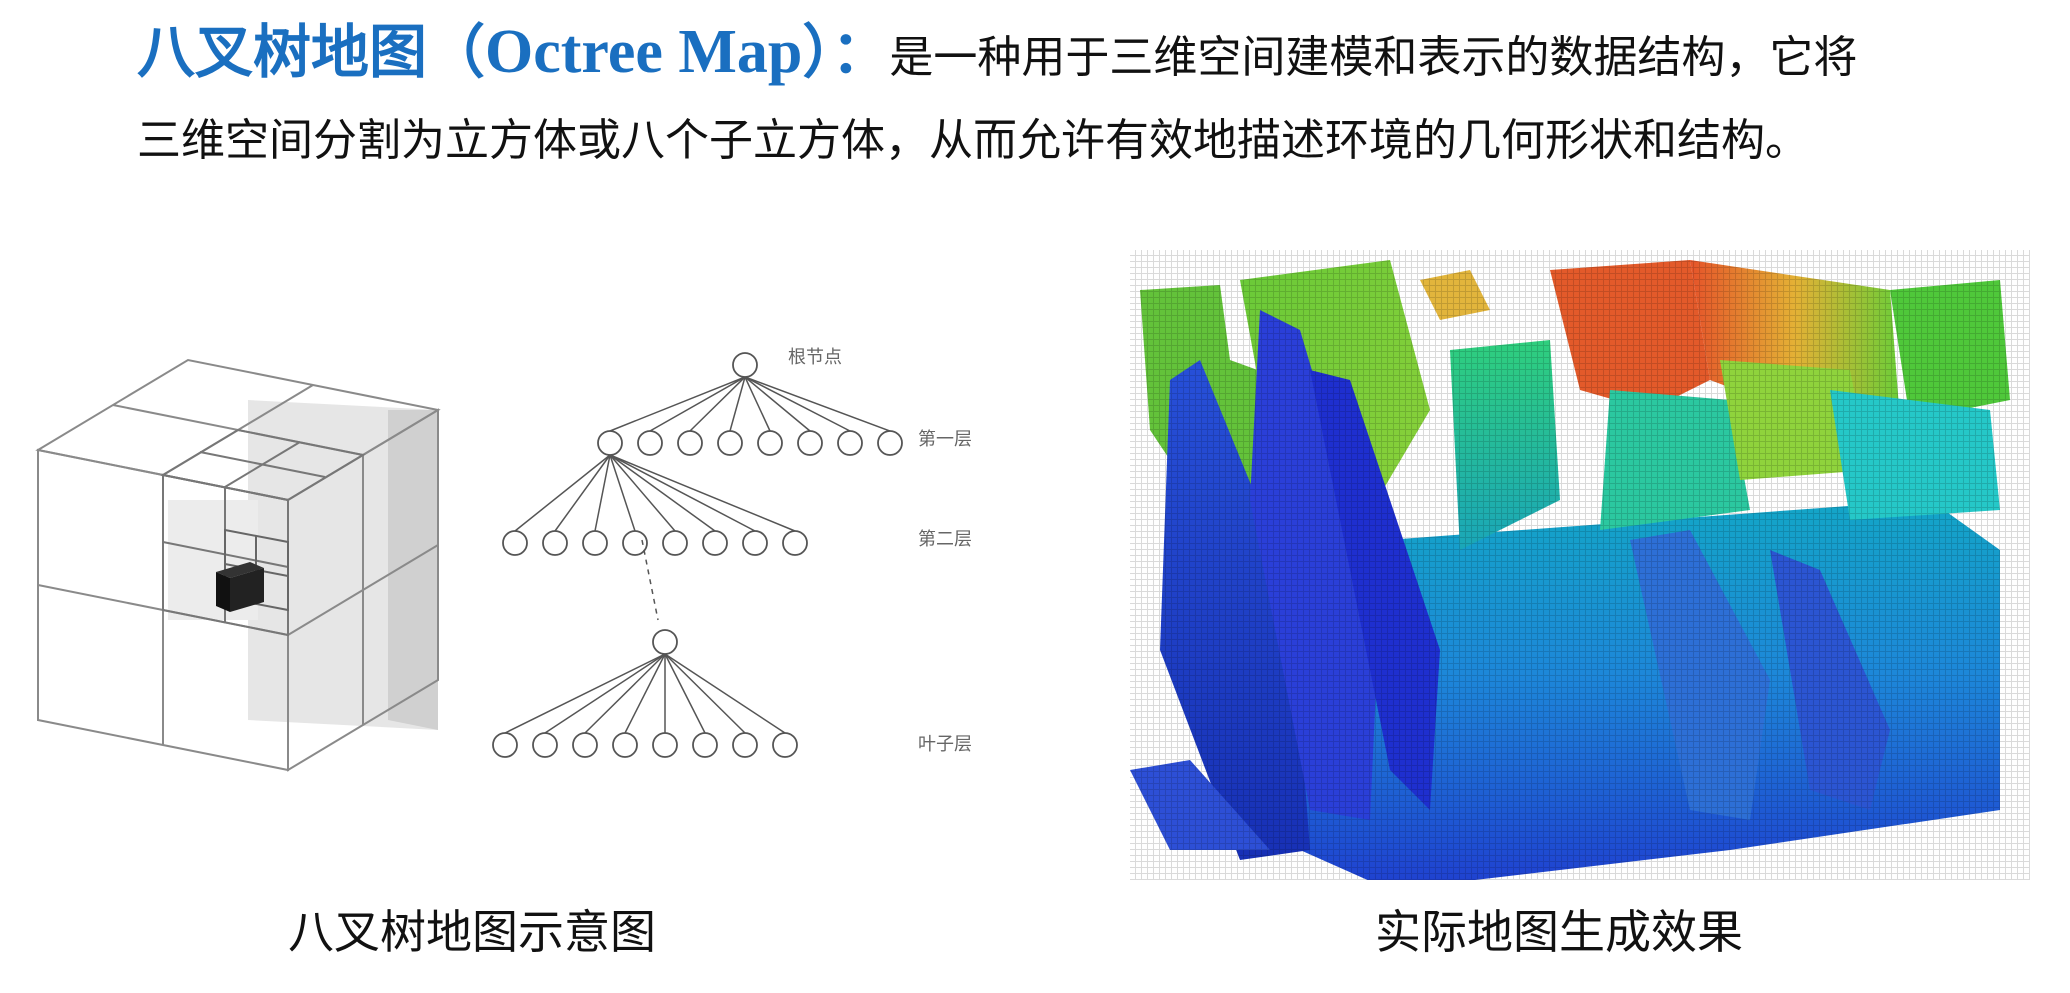 The width and height of the screenshot is (2070, 993). What do you see at coordinates (282, 52) in the screenshot?
I see `title-chinese: 八叉树地图` at bounding box center [282, 52].